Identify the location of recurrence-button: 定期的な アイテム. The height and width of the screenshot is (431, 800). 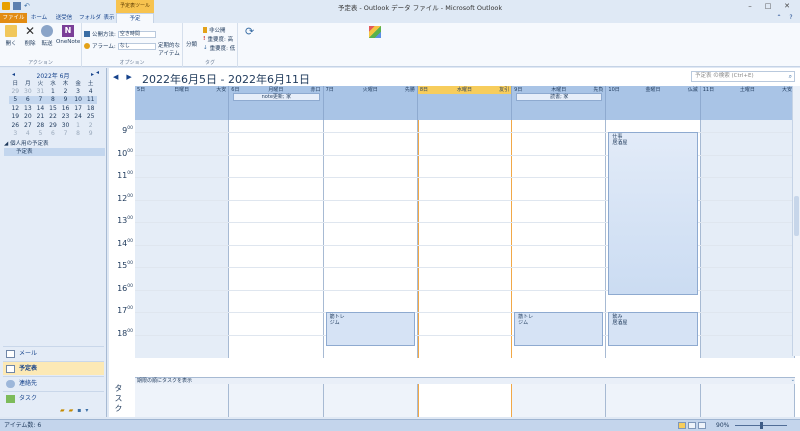
(169, 49).